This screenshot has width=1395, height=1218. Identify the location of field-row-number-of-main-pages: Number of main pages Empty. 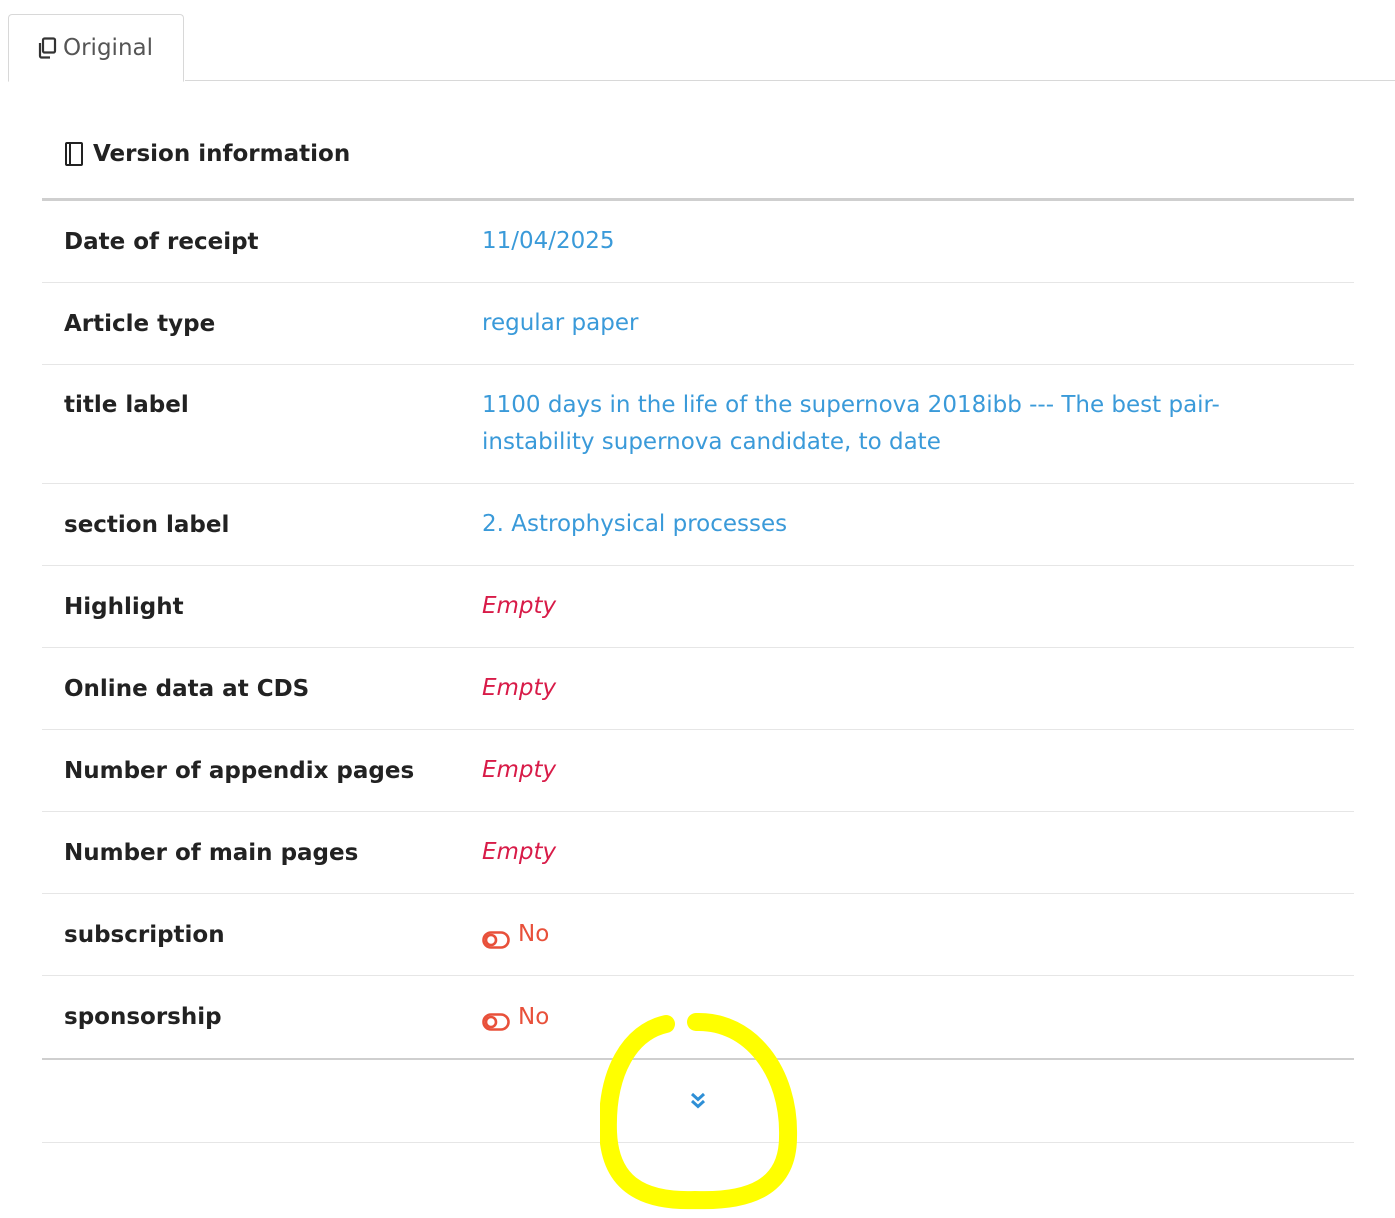
(698, 853).